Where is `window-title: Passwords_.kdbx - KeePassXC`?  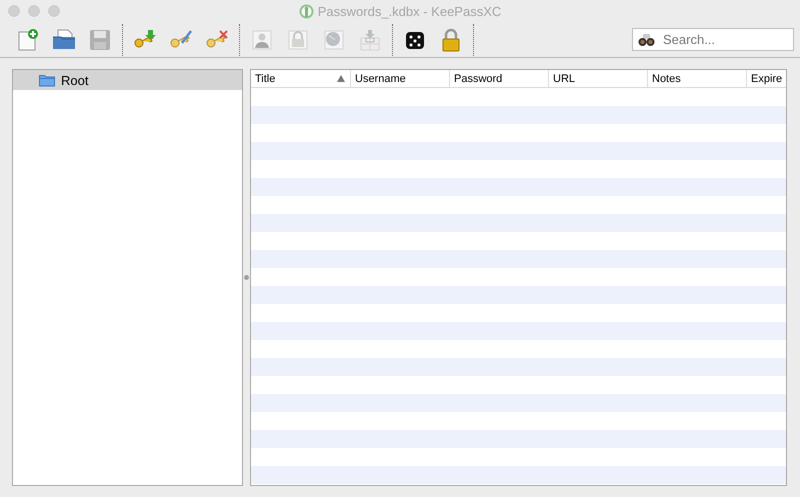 window-title: Passwords_.kdbx - KeePassXC is located at coordinates (410, 11).